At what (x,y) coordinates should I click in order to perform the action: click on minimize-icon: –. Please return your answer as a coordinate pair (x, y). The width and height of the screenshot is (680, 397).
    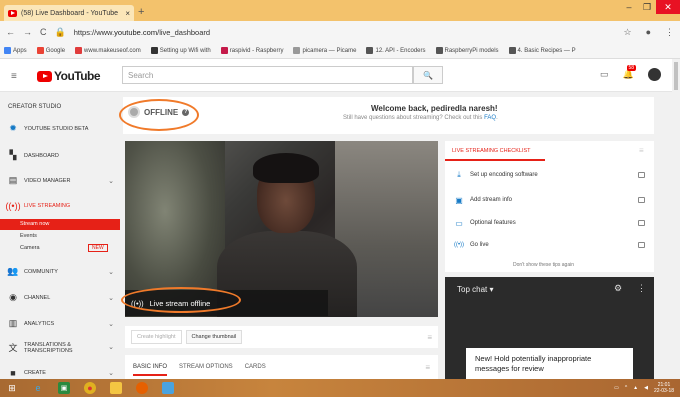
    Looking at the image, I should click on (629, 7).